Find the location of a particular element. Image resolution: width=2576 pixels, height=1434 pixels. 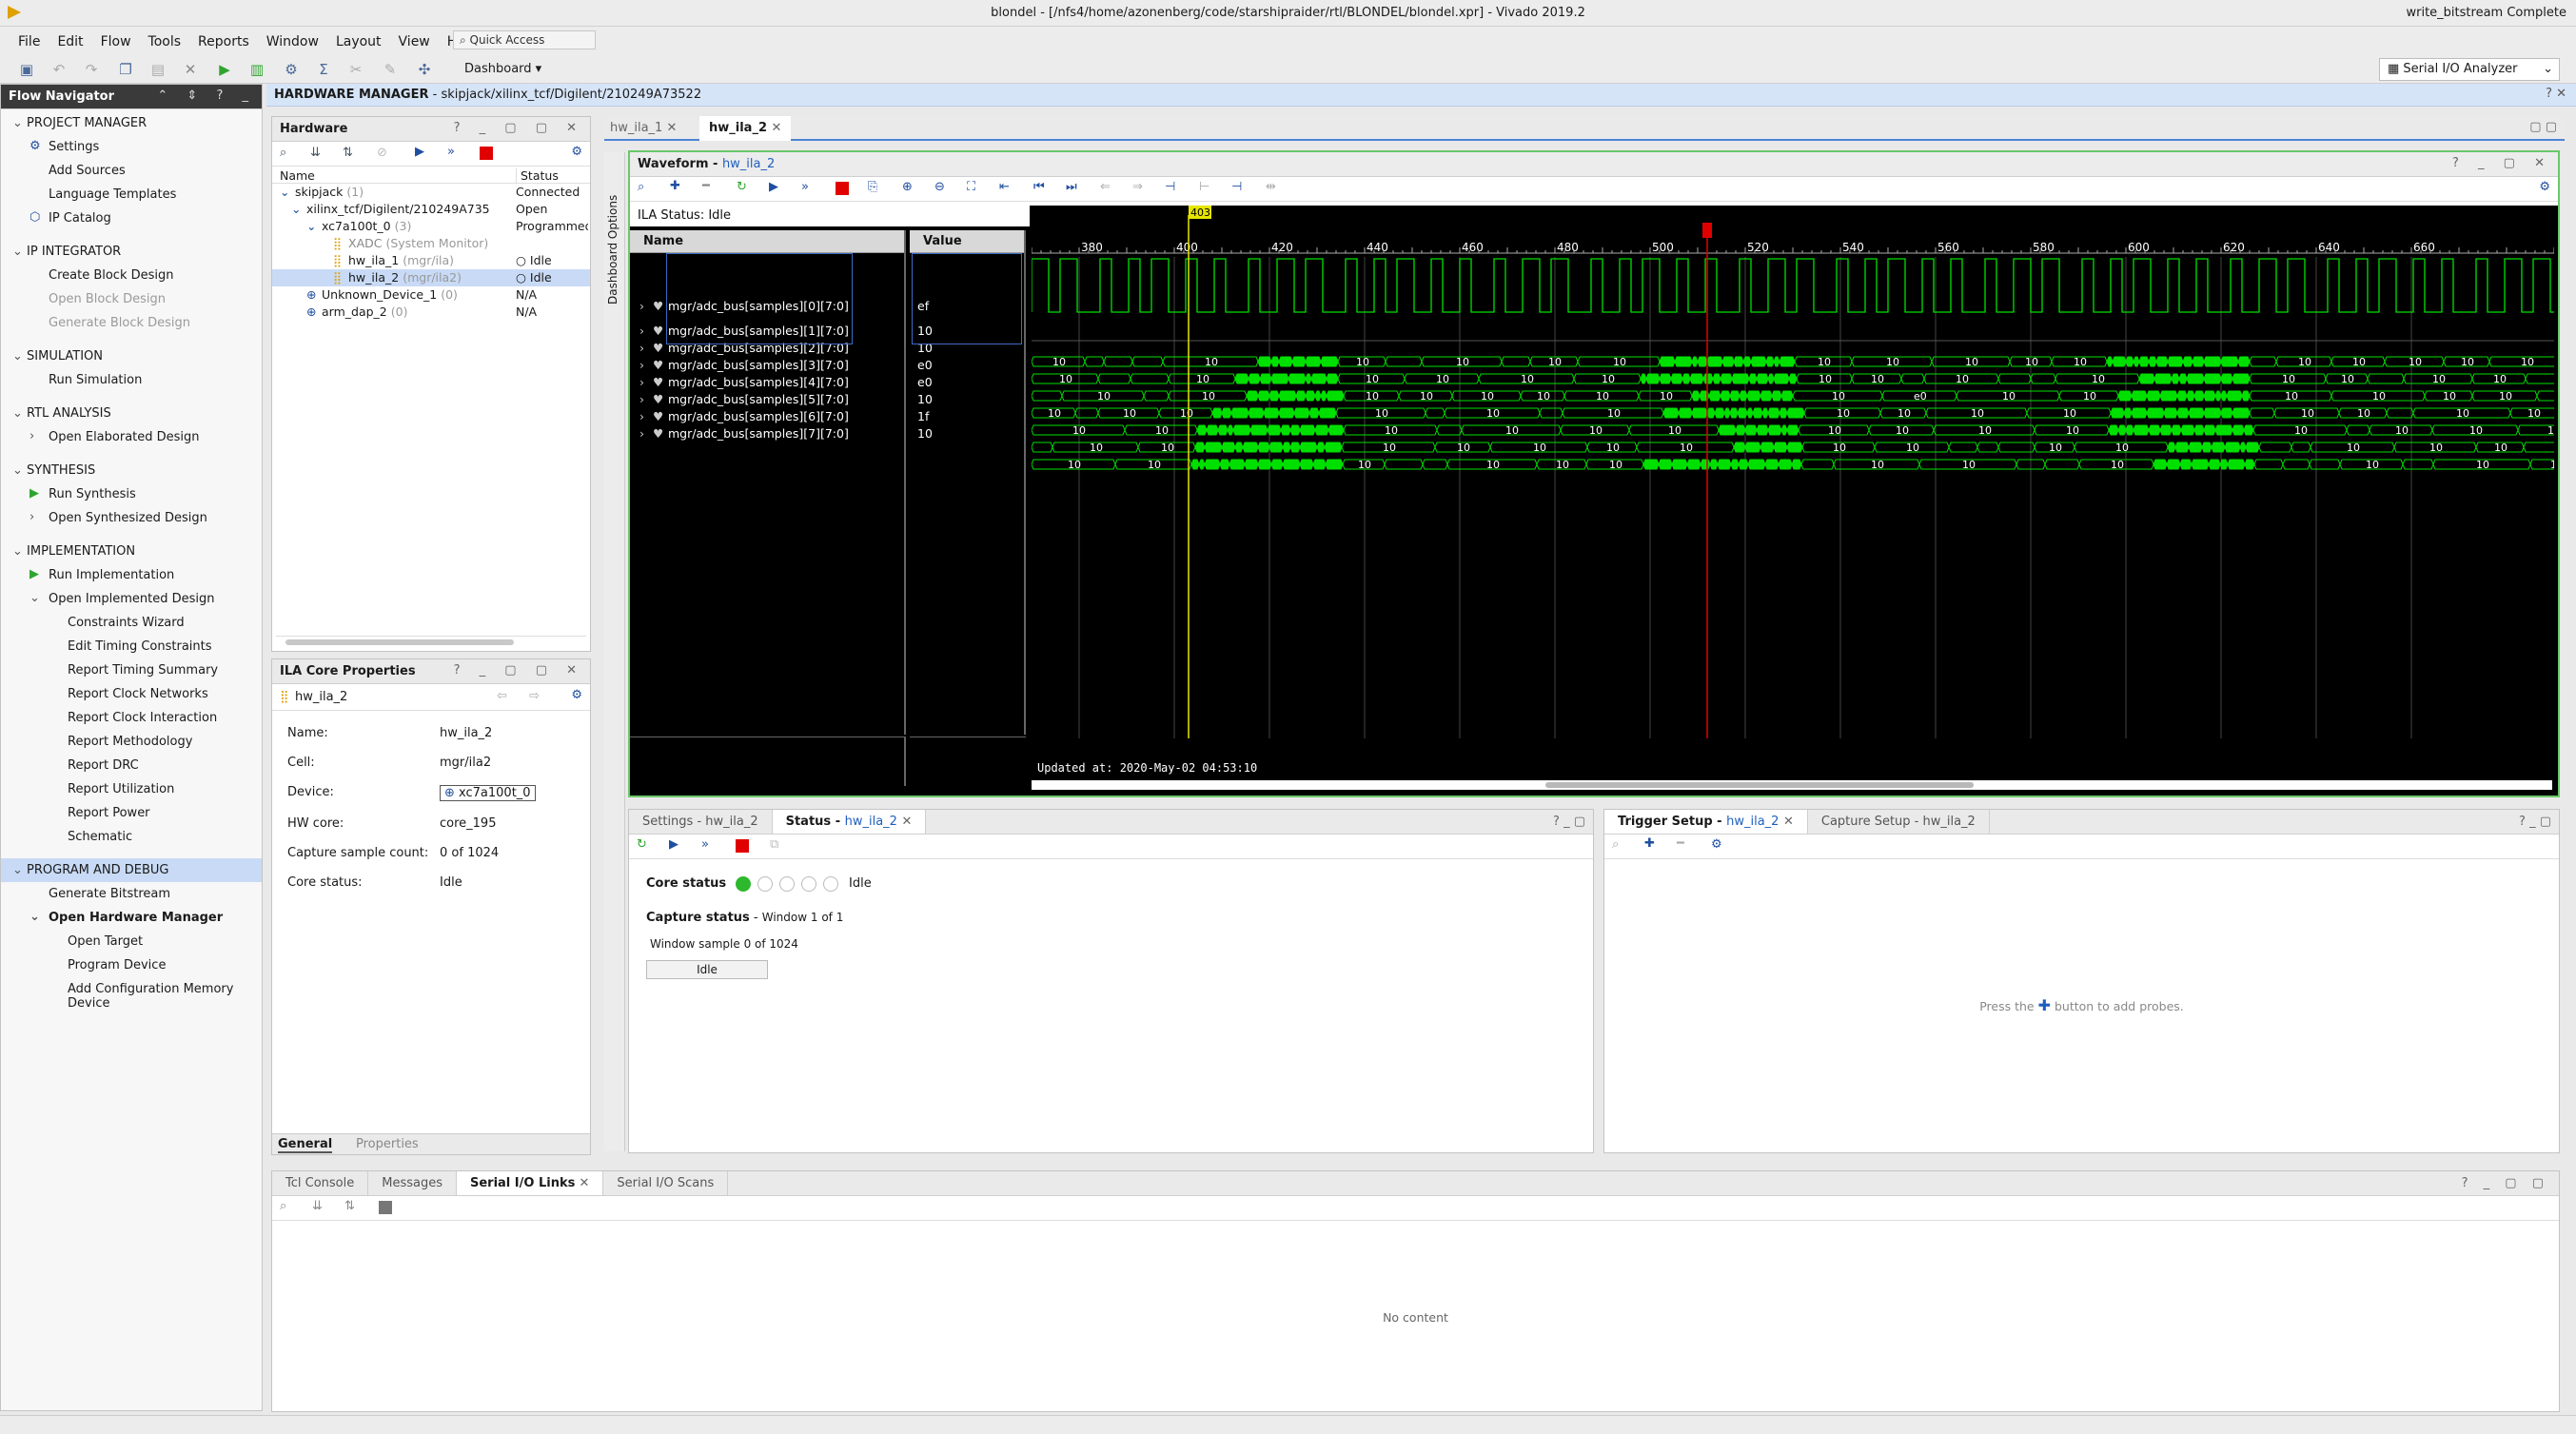

hardware-settings-icon: ⚙ is located at coordinates (576, 152).